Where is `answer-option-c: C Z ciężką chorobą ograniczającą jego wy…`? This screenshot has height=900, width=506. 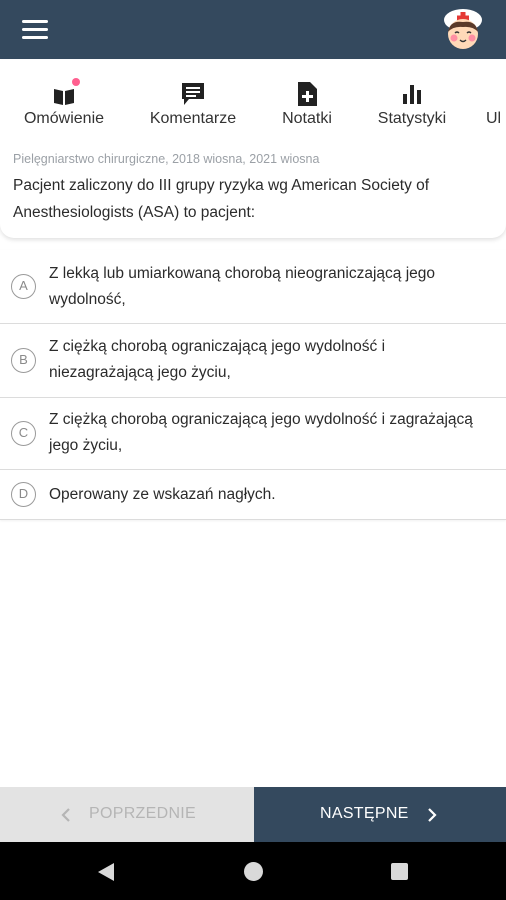 answer-option-c: C Z ciężką chorobą ograniczającą jego wy… is located at coordinates (253, 434).